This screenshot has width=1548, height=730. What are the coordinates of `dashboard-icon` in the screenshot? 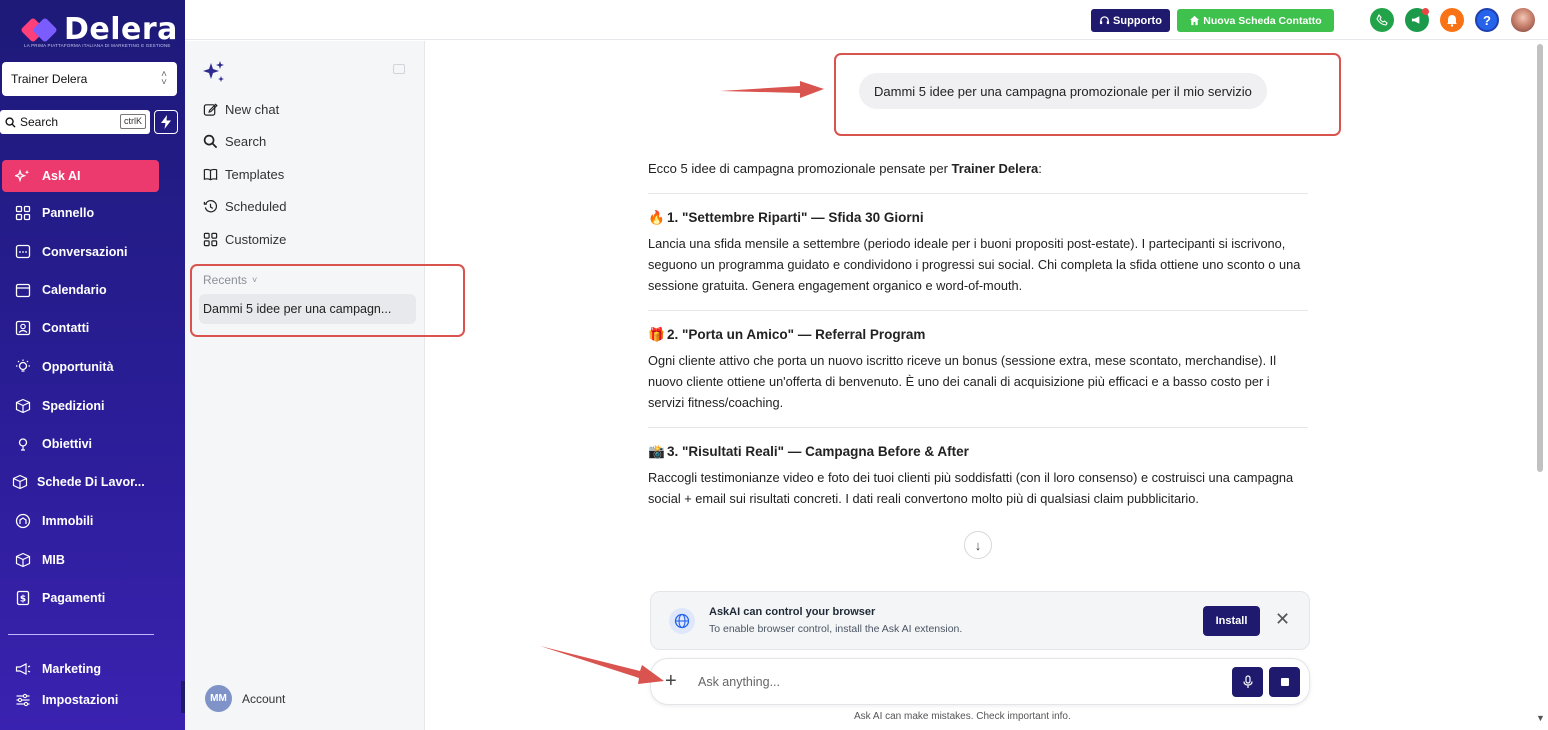 It's located at (23, 213).